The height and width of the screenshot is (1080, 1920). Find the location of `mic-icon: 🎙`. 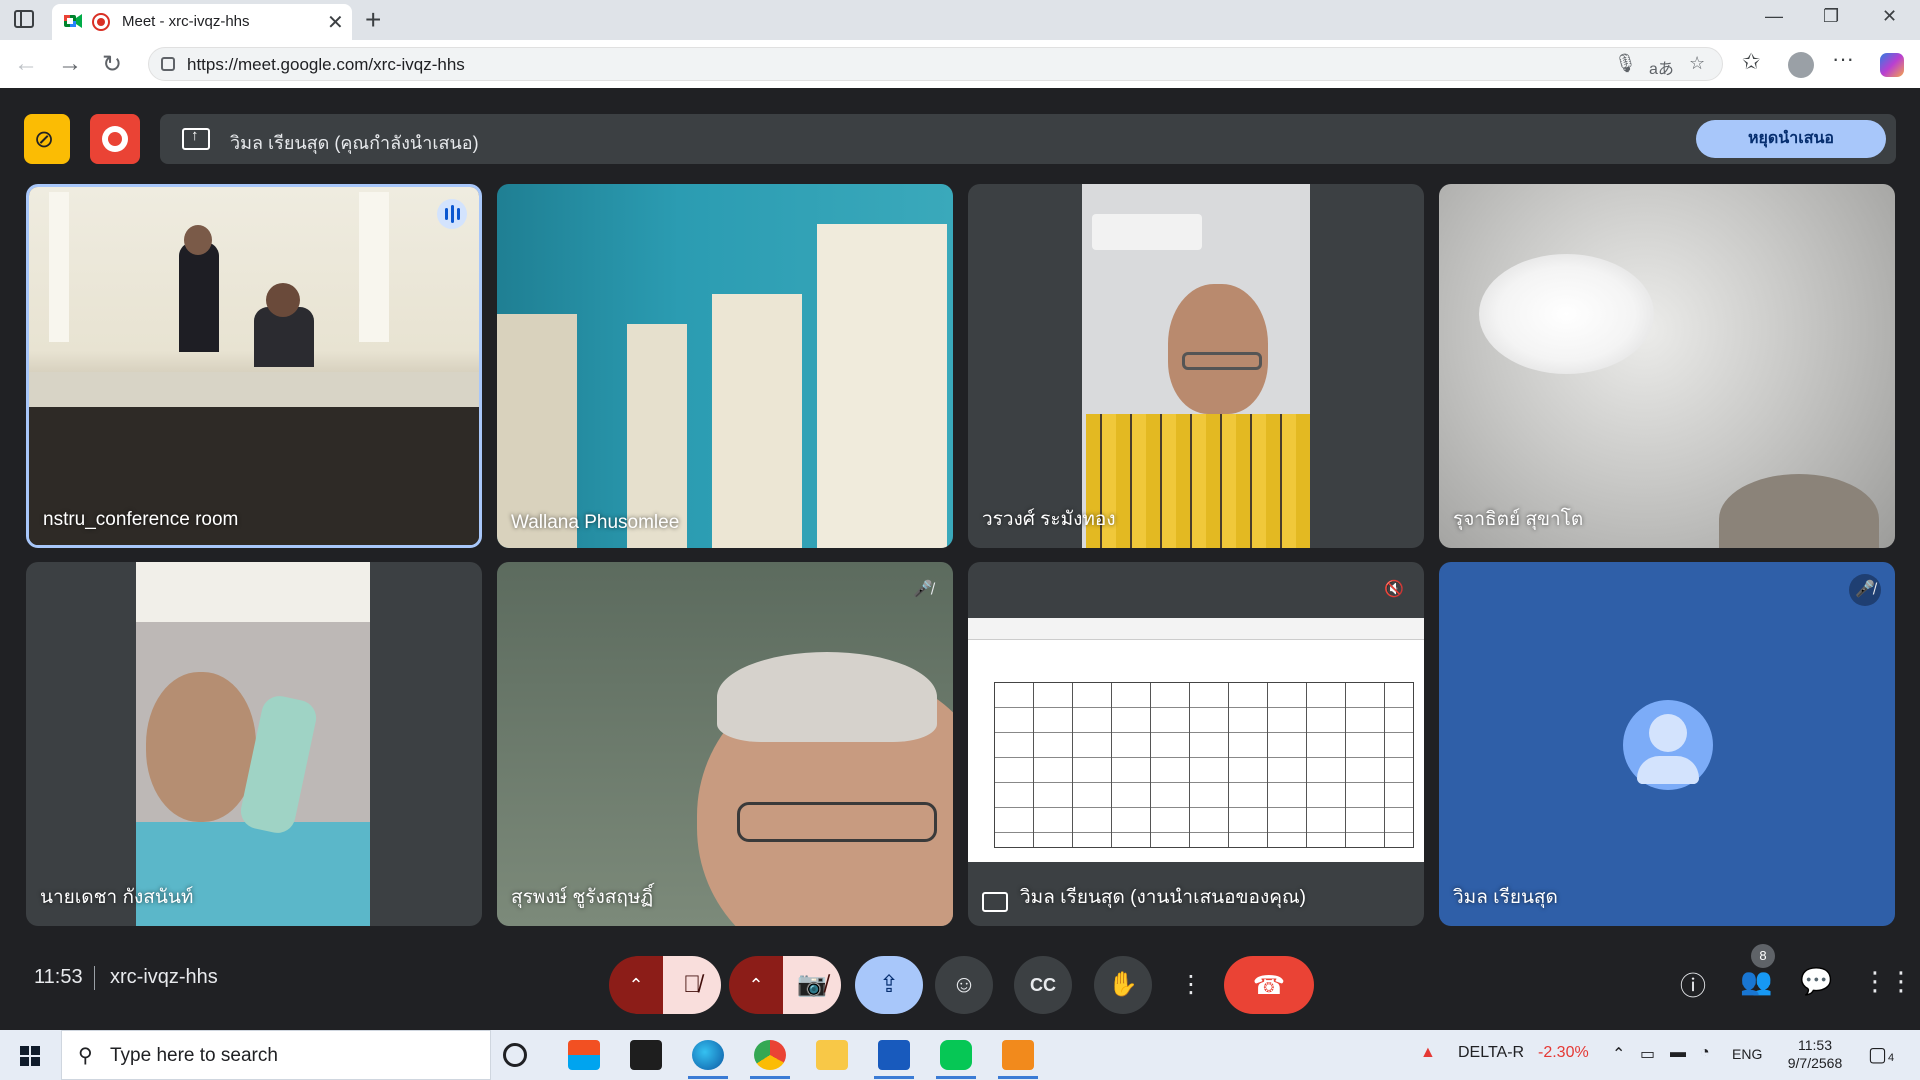

mic-icon: 🎙 is located at coordinates (1625, 63).